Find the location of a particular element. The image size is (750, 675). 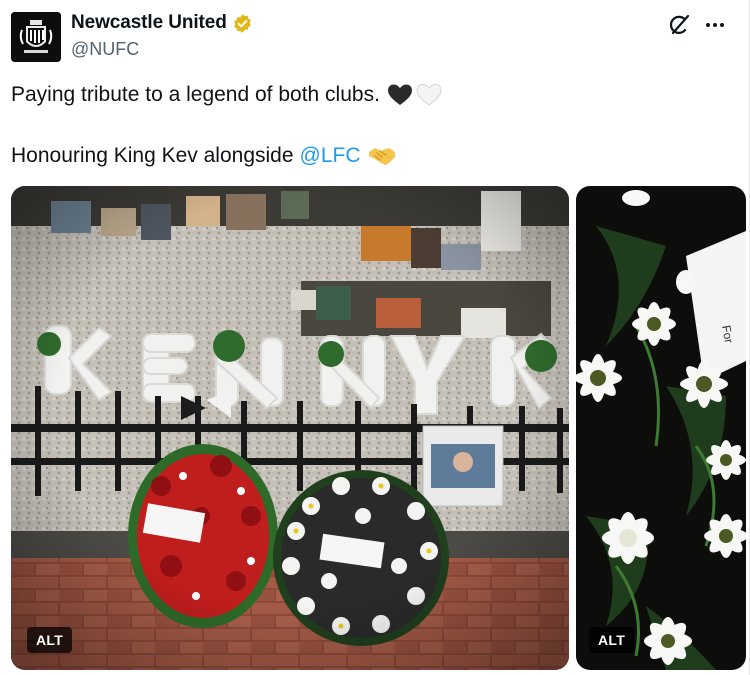

club-crest-icon is located at coordinates (36, 37).